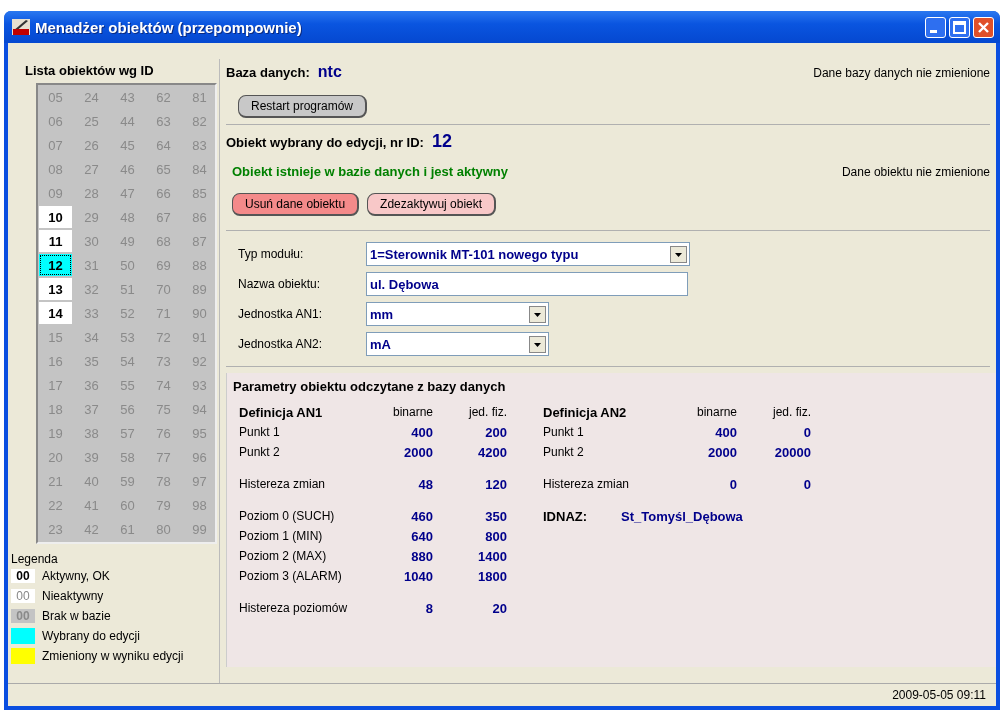 Image resolution: width=1004 pixels, height=712 pixels. What do you see at coordinates (127, 313) in the screenshot?
I see `object-id-cell: 52` at bounding box center [127, 313].